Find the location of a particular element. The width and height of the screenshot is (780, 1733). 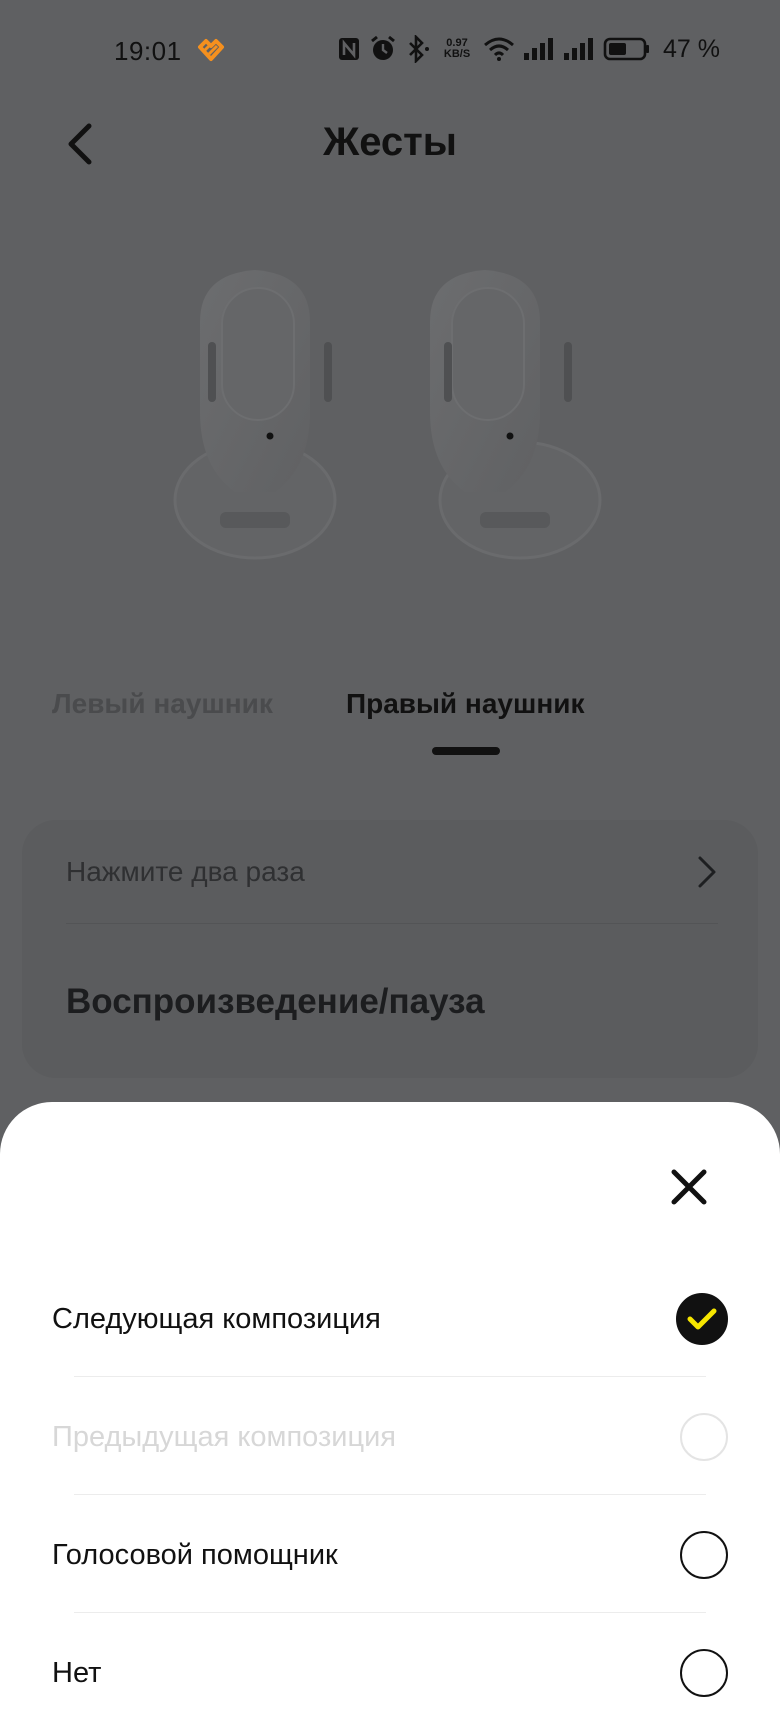

close-icon is located at coordinates (689, 1187).